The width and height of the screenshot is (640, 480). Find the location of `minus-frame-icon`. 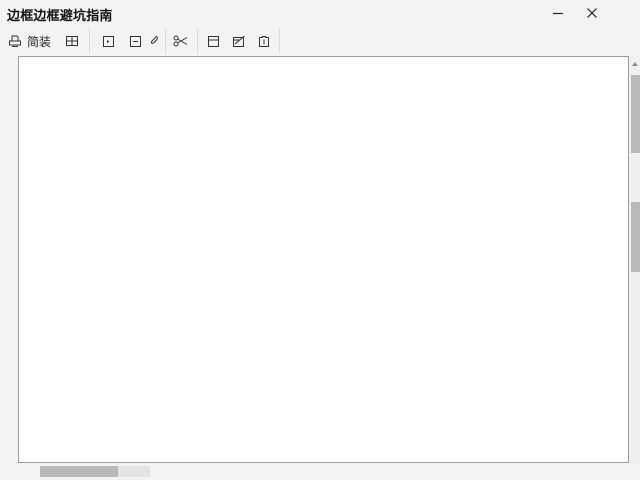

minus-frame-icon is located at coordinates (135, 41).